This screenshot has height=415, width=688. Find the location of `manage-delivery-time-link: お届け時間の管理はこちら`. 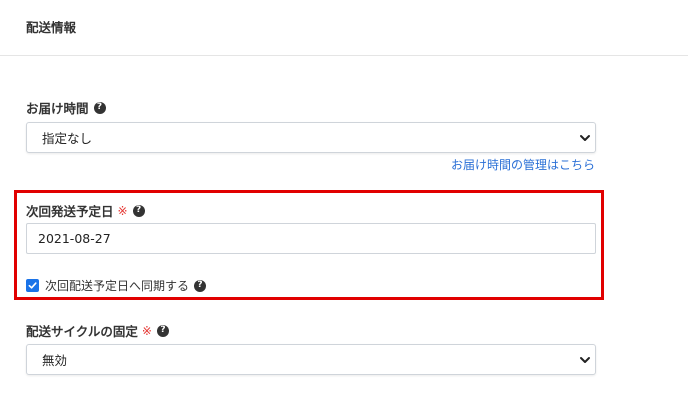

manage-delivery-time-link: お届け時間の管理はこちら is located at coordinates (523, 164).